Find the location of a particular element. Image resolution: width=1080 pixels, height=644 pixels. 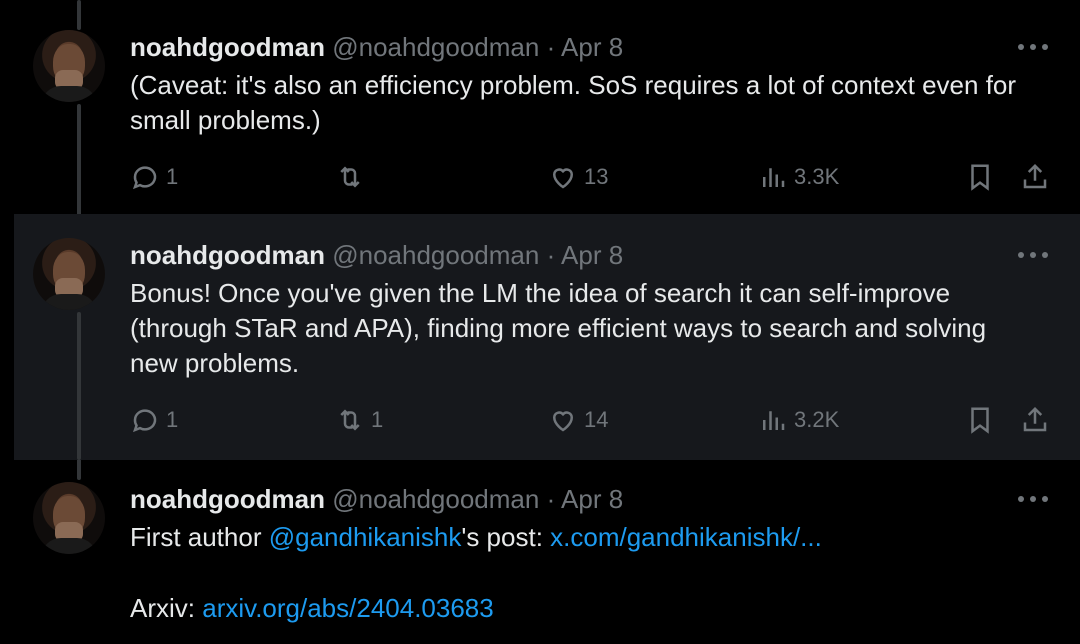

tweet-actions: 1 1 14 3.2K is located at coordinates (590, 422).